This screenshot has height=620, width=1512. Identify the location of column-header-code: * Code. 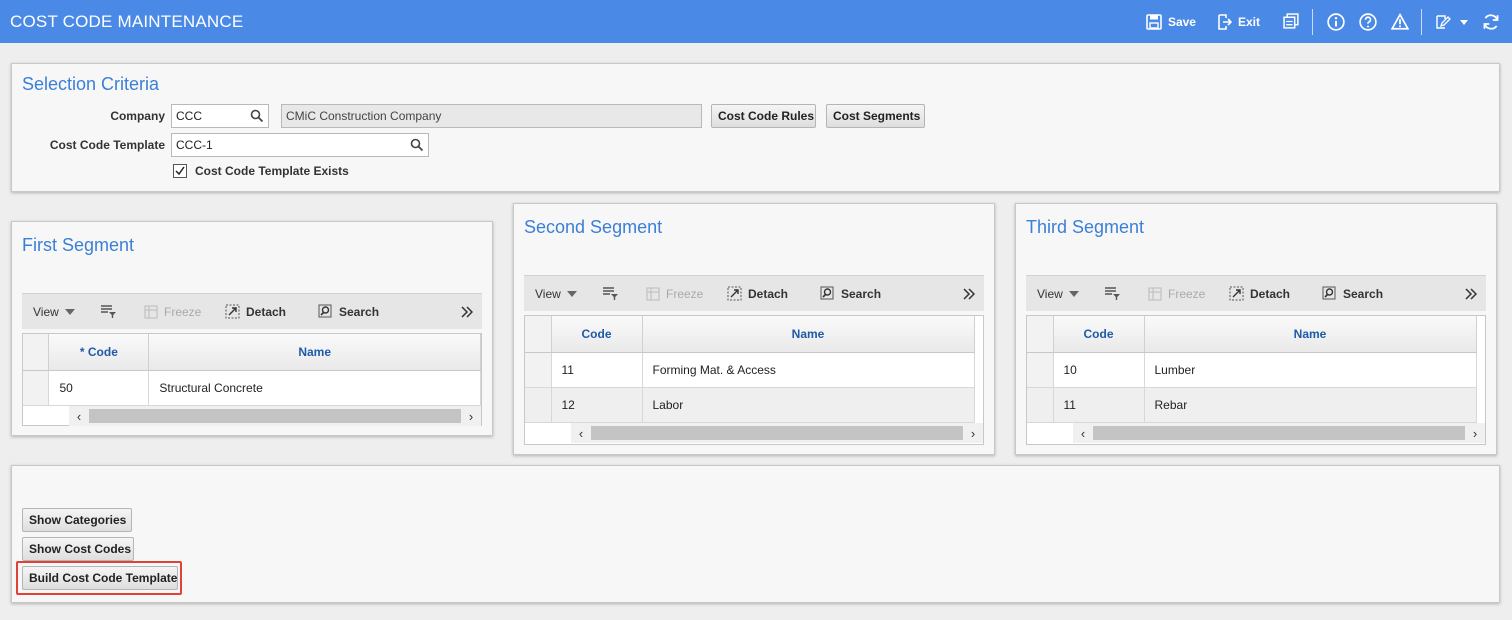
(99, 352).